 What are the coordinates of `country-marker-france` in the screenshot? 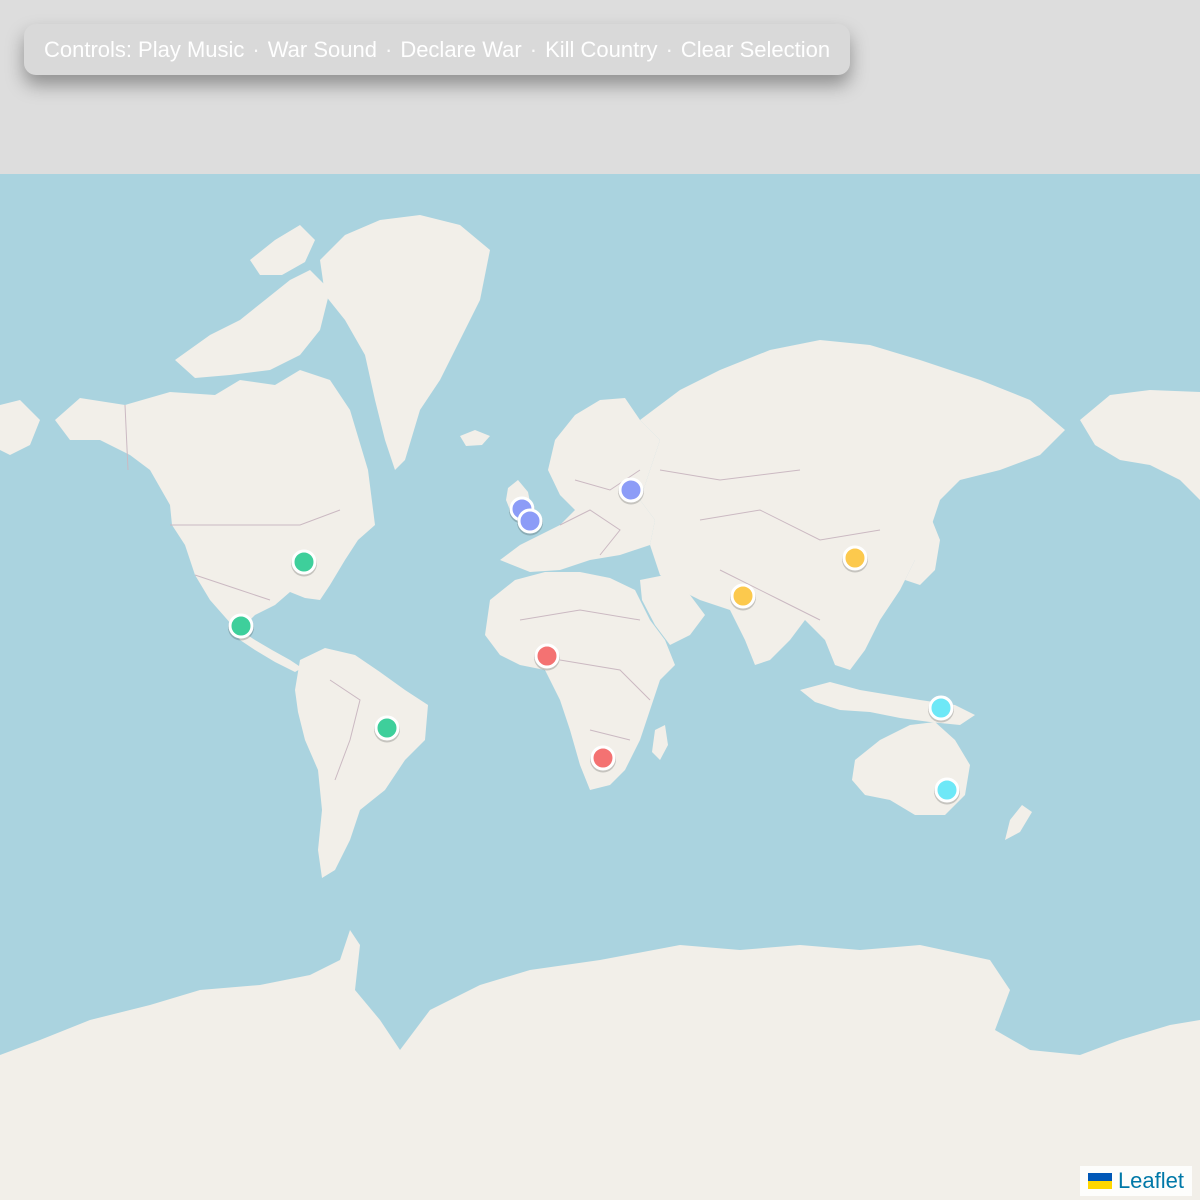 It's located at (530, 521).